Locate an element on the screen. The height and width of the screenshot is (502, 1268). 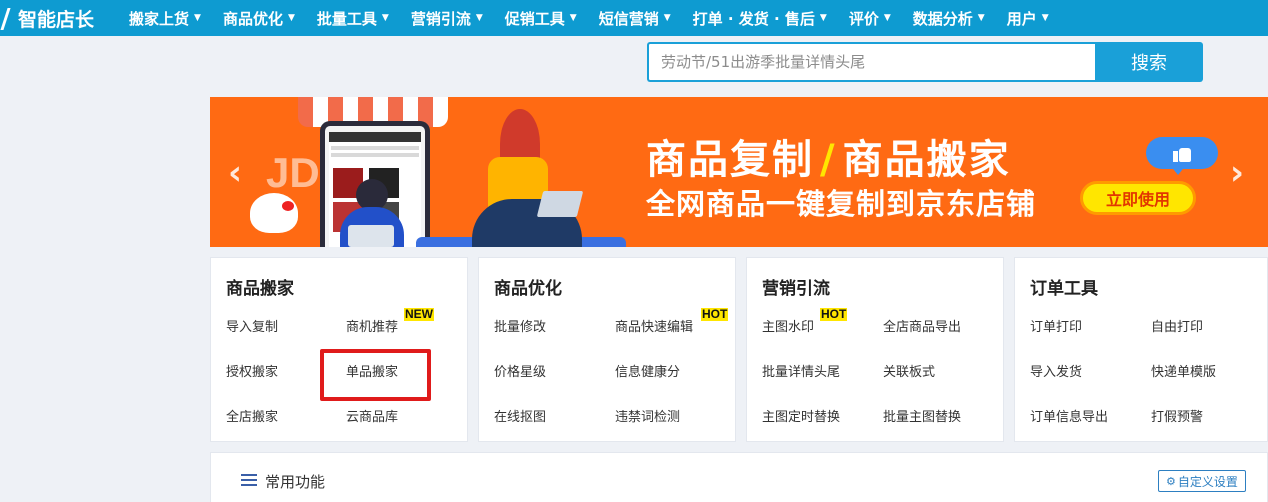
nav-item-user: 用户 ▼ is located at coordinates (1028, 18).